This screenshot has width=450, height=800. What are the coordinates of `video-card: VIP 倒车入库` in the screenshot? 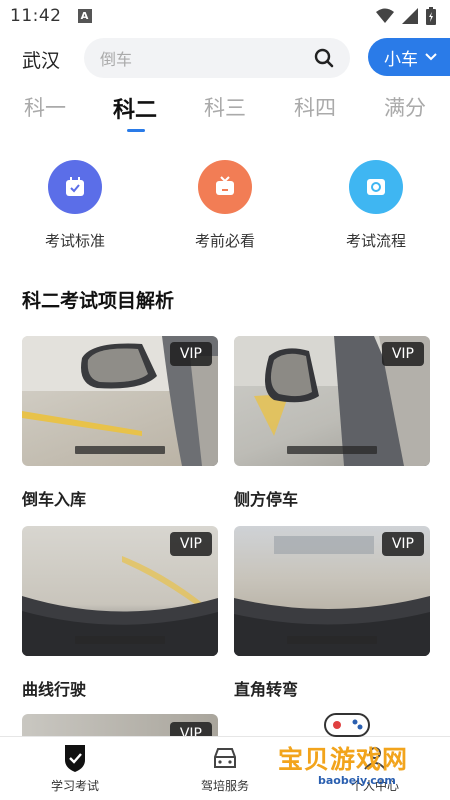 It's located at (120, 423).